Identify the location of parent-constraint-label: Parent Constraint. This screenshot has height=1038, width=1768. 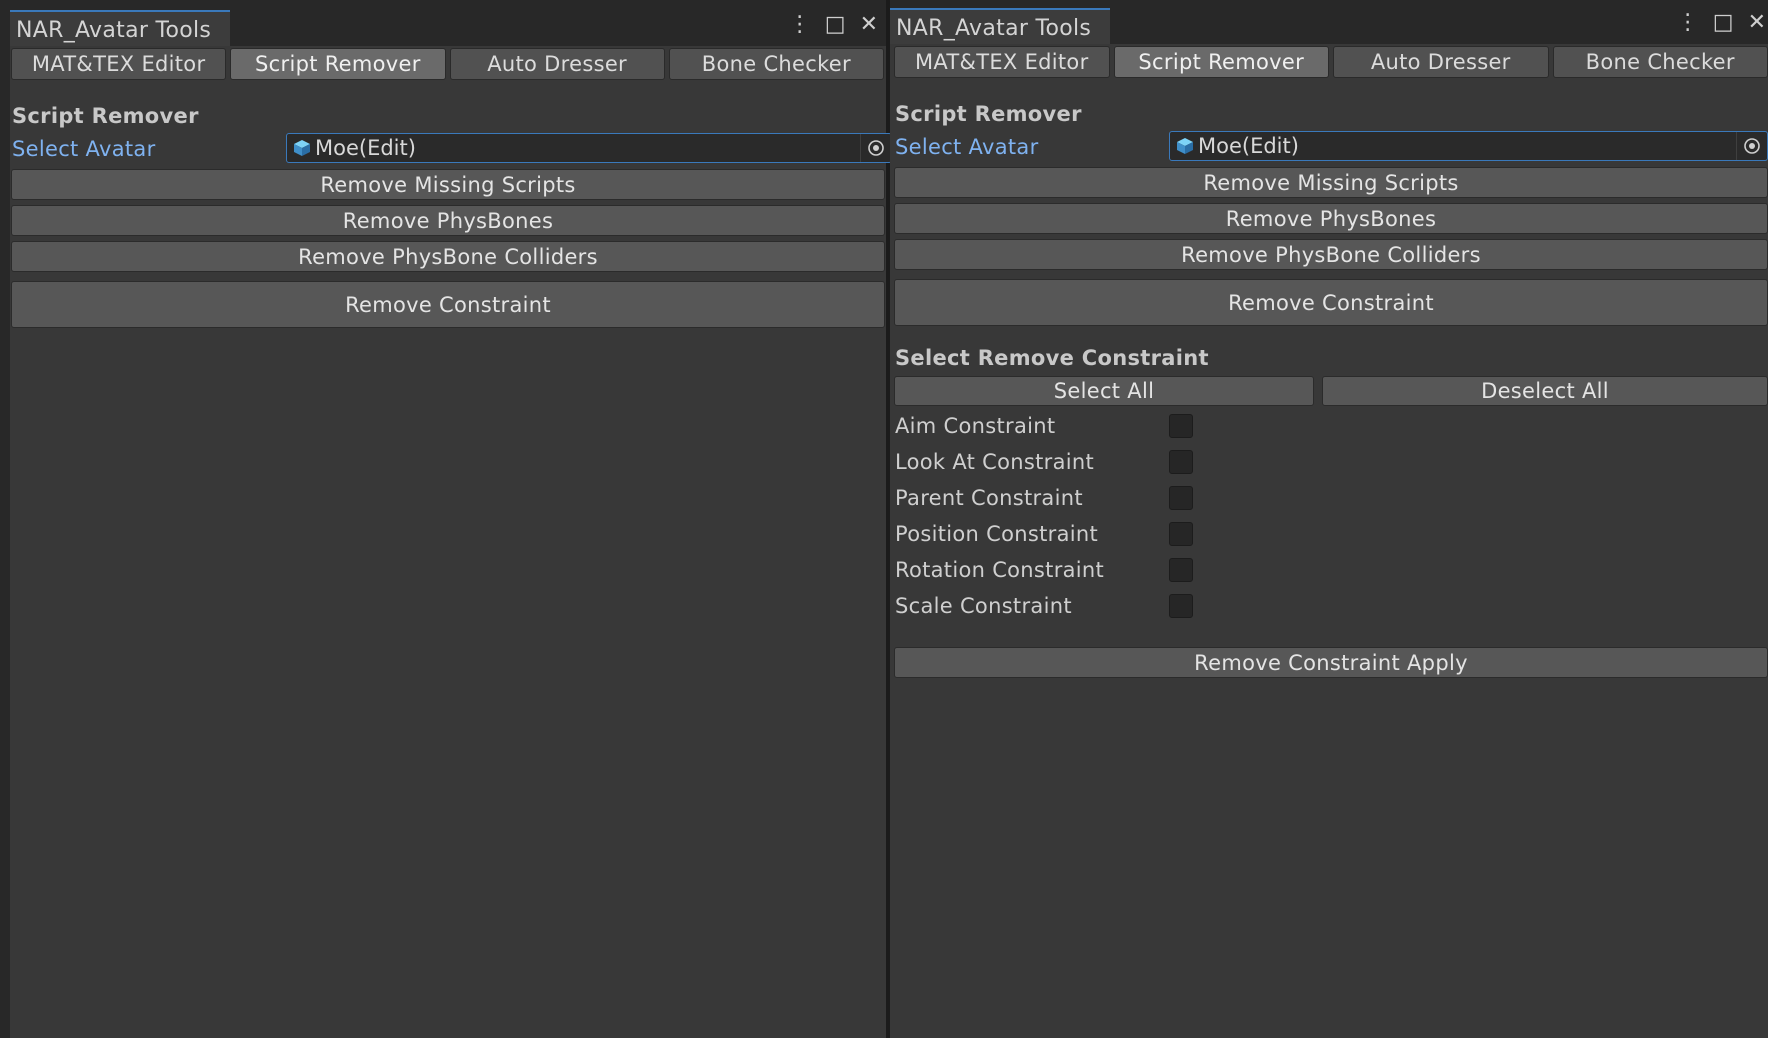
(989, 498).